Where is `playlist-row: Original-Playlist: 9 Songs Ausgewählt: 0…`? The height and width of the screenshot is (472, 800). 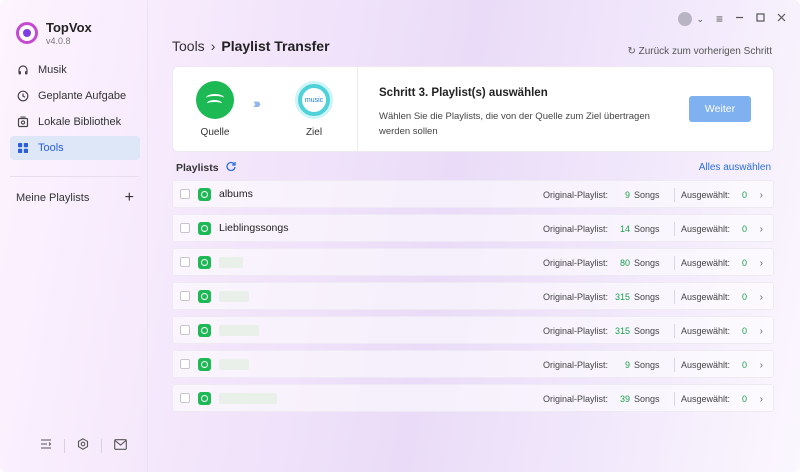
playlist-row: Original-Playlist: 9 Songs Ausgewählt: 0… is located at coordinates (473, 364).